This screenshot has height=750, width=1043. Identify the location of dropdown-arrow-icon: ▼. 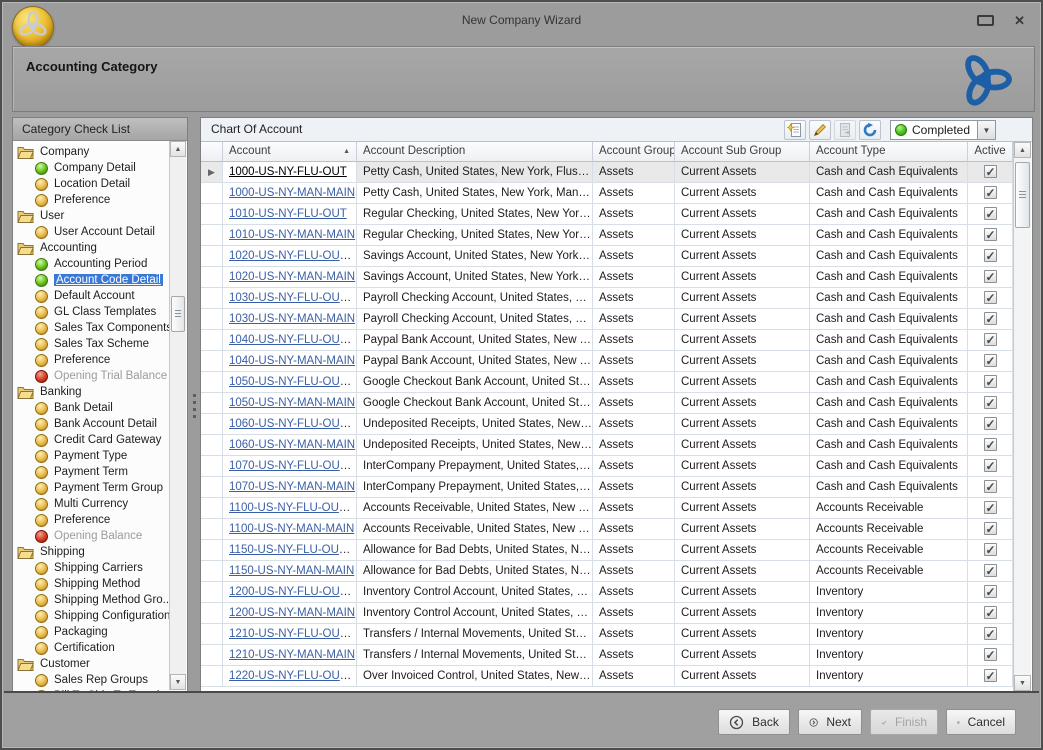
(986, 130).